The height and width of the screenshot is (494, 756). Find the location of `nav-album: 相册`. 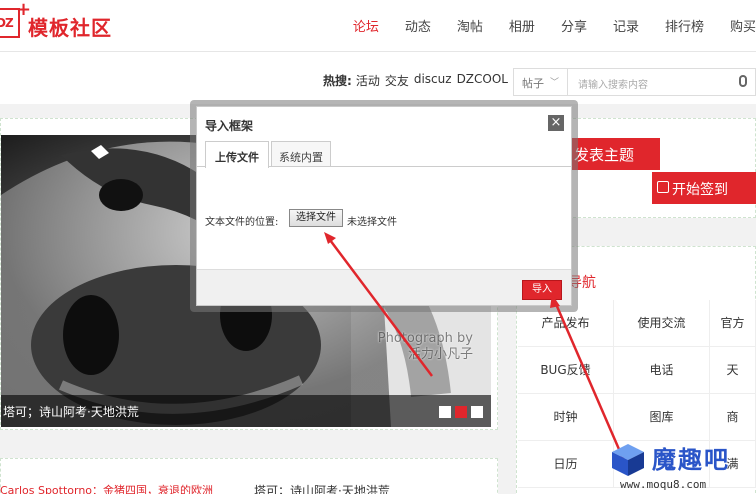

nav-album: 相册 is located at coordinates (522, 25).